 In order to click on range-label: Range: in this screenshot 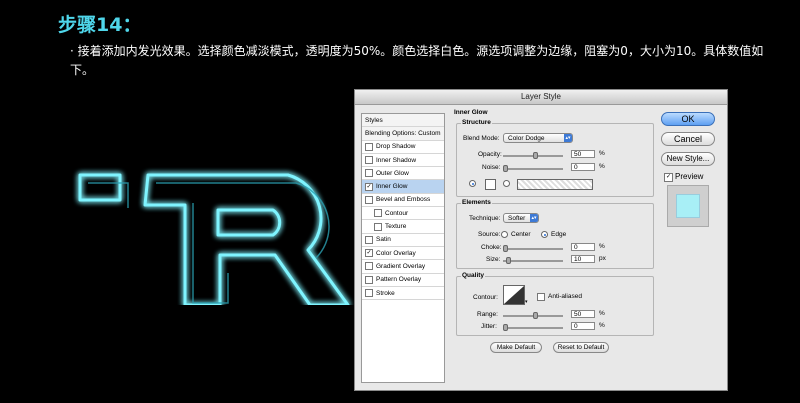, I will do `click(487, 314)`.